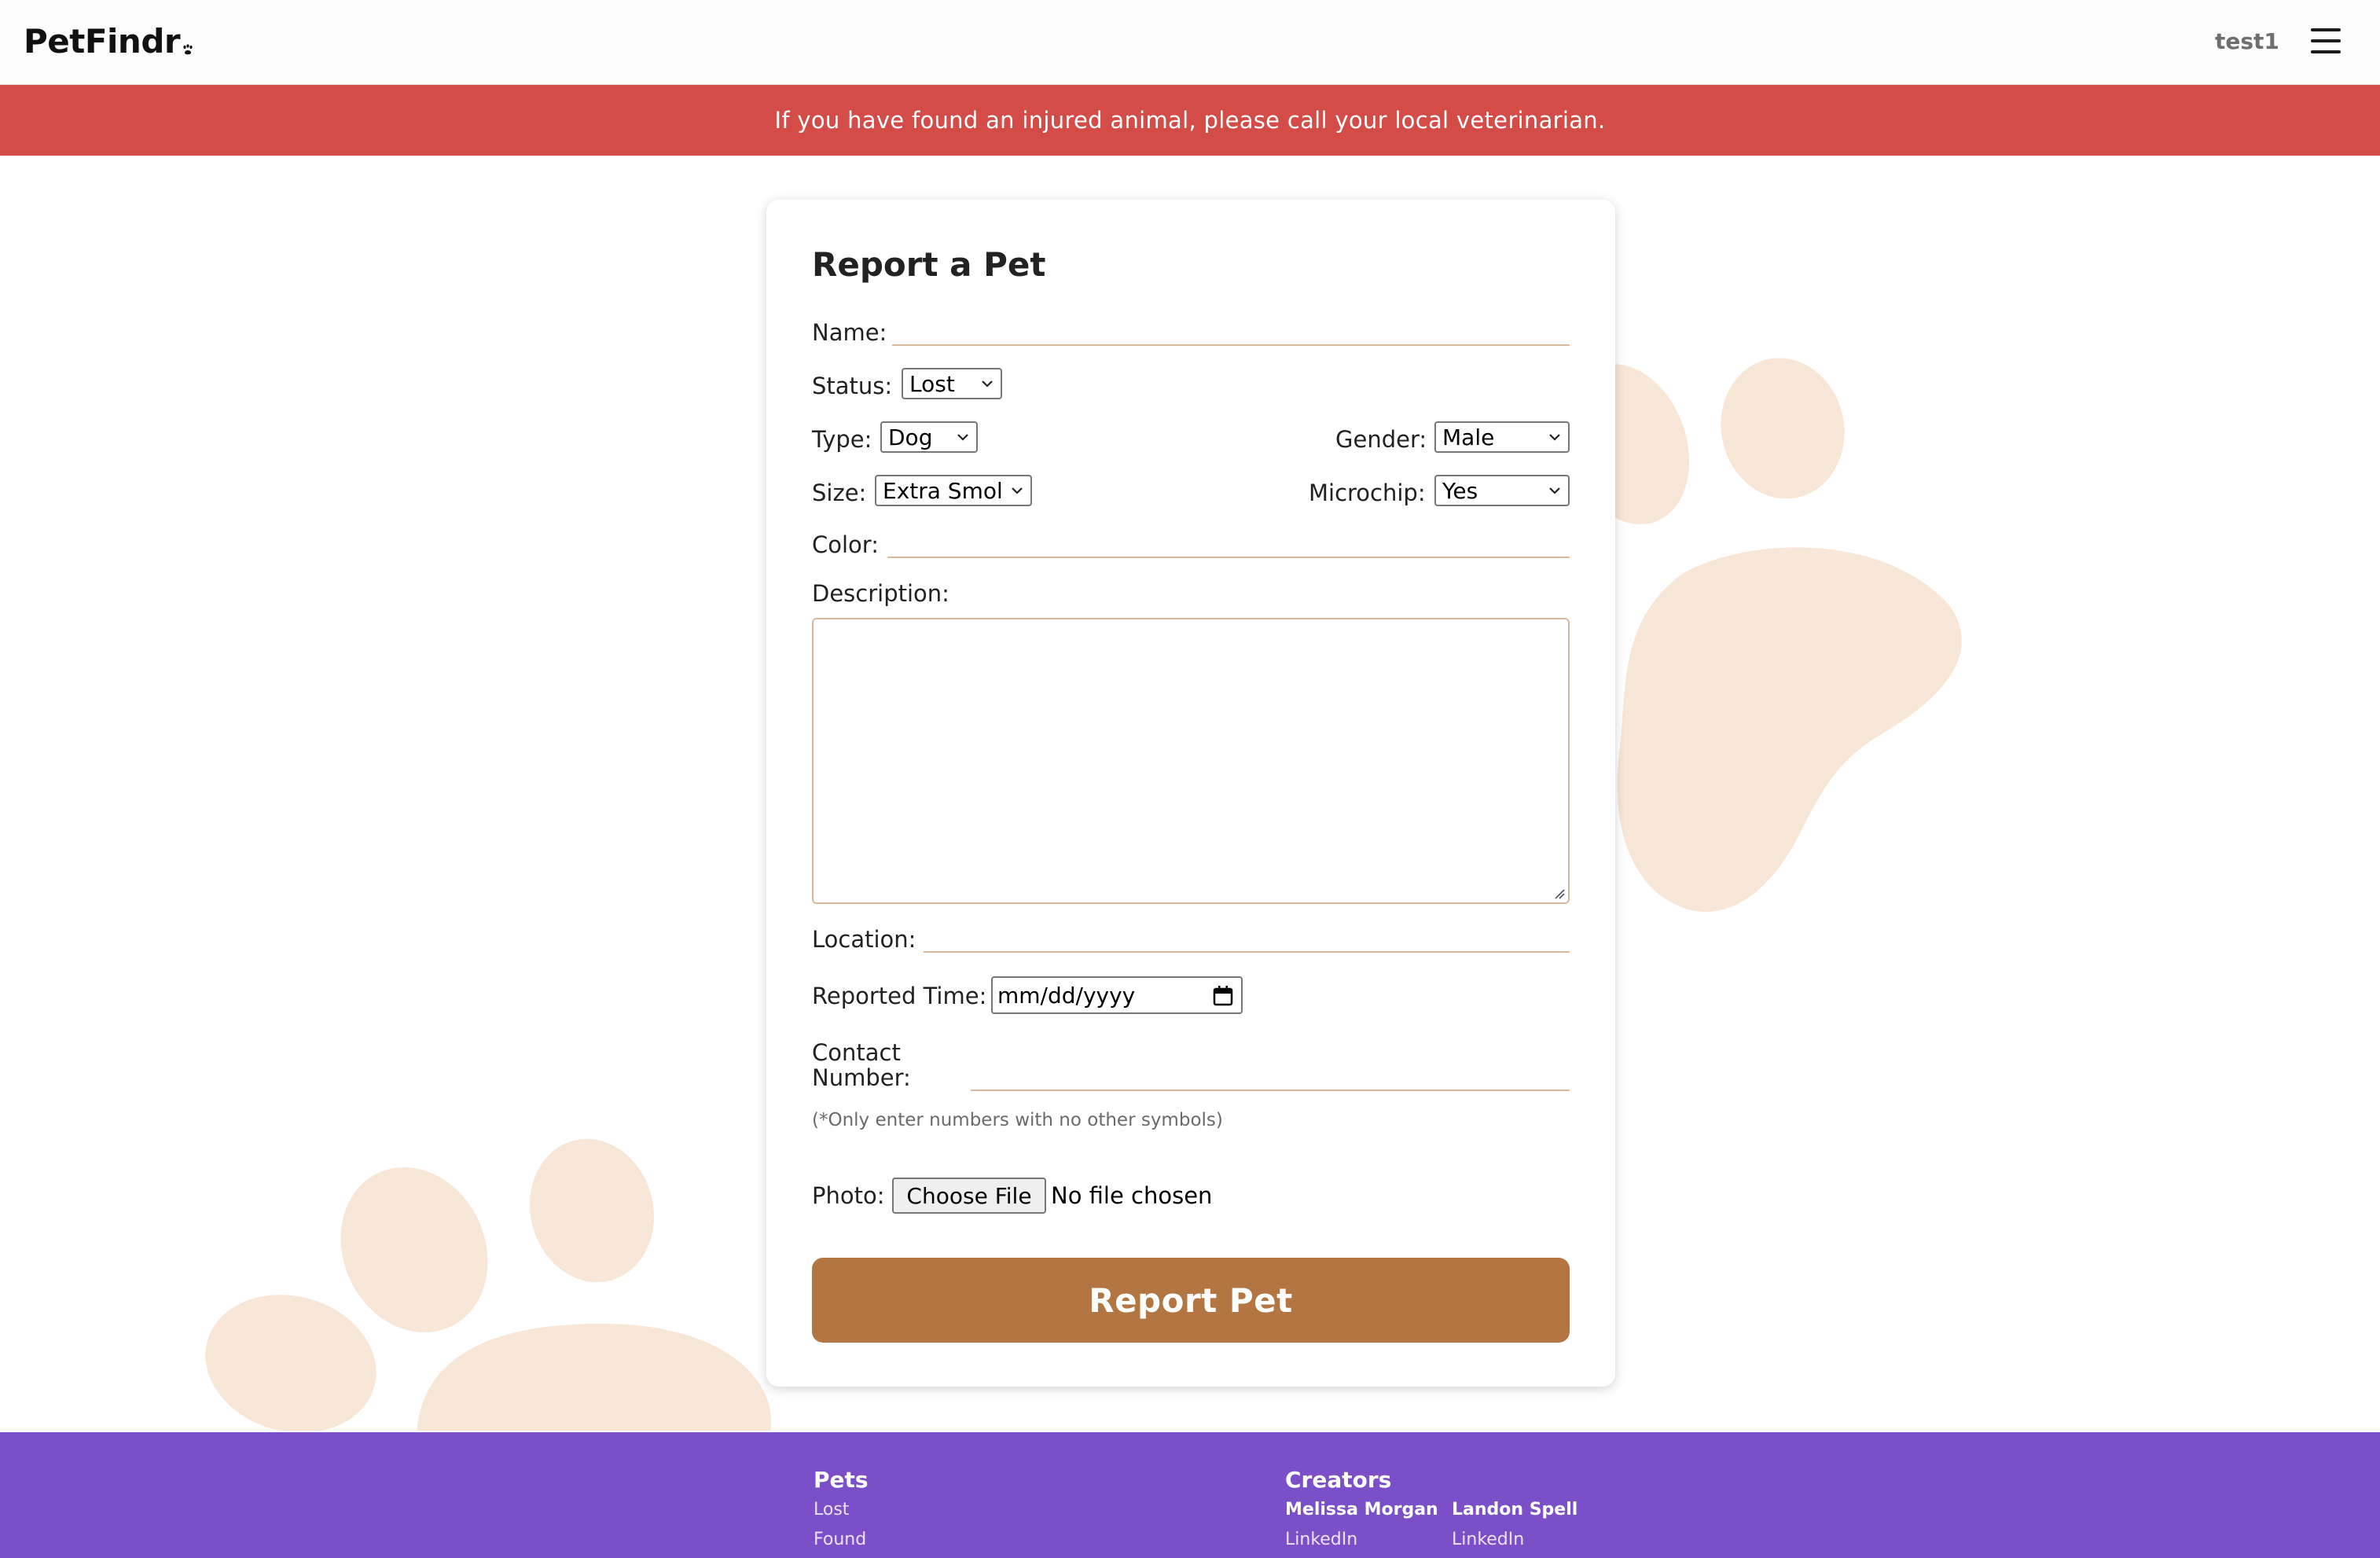 Image resolution: width=2380 pixels, height=1558 pixels. Describe the element at coordinates (1231, 330) in the screenshot. I see `name-input` at that location.